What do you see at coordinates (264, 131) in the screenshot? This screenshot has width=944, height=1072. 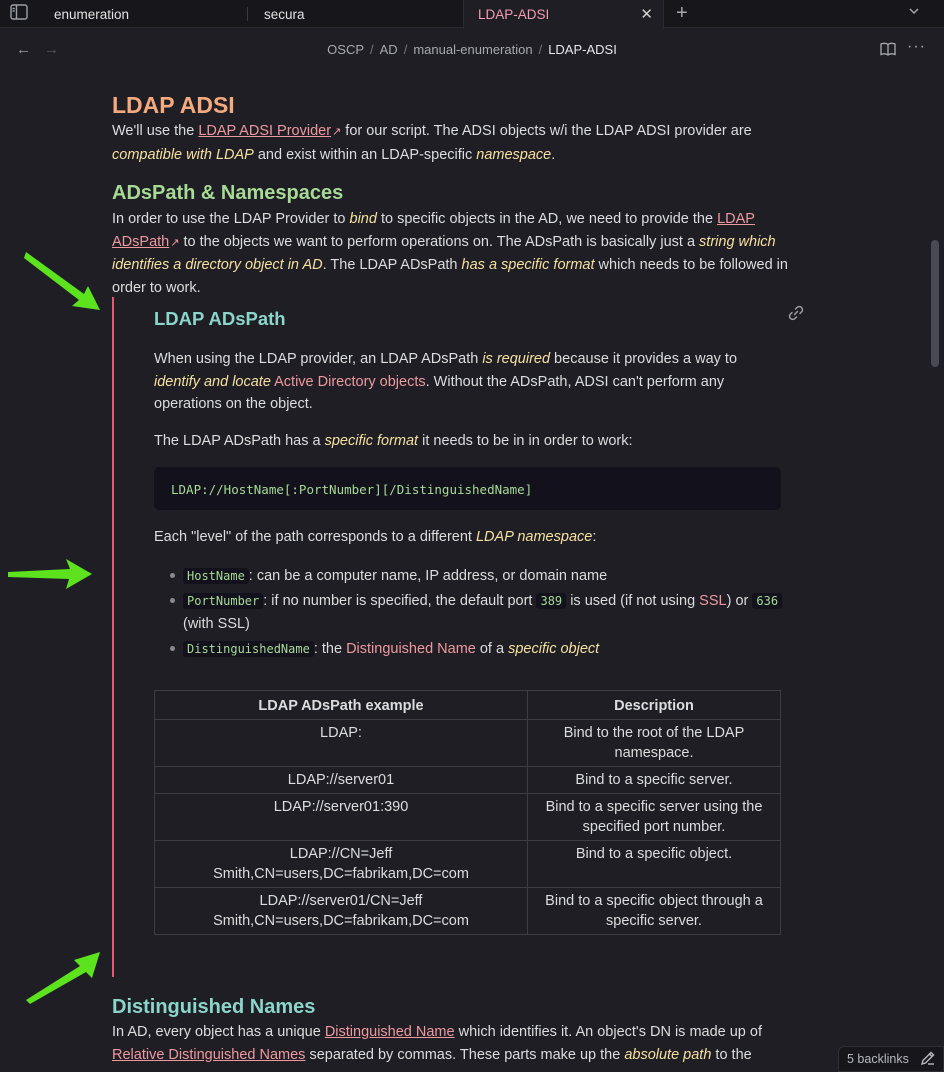 I see `ldap-adsi-provider-link: LDAP ADSI Provider` at bounding box center [264, 131].